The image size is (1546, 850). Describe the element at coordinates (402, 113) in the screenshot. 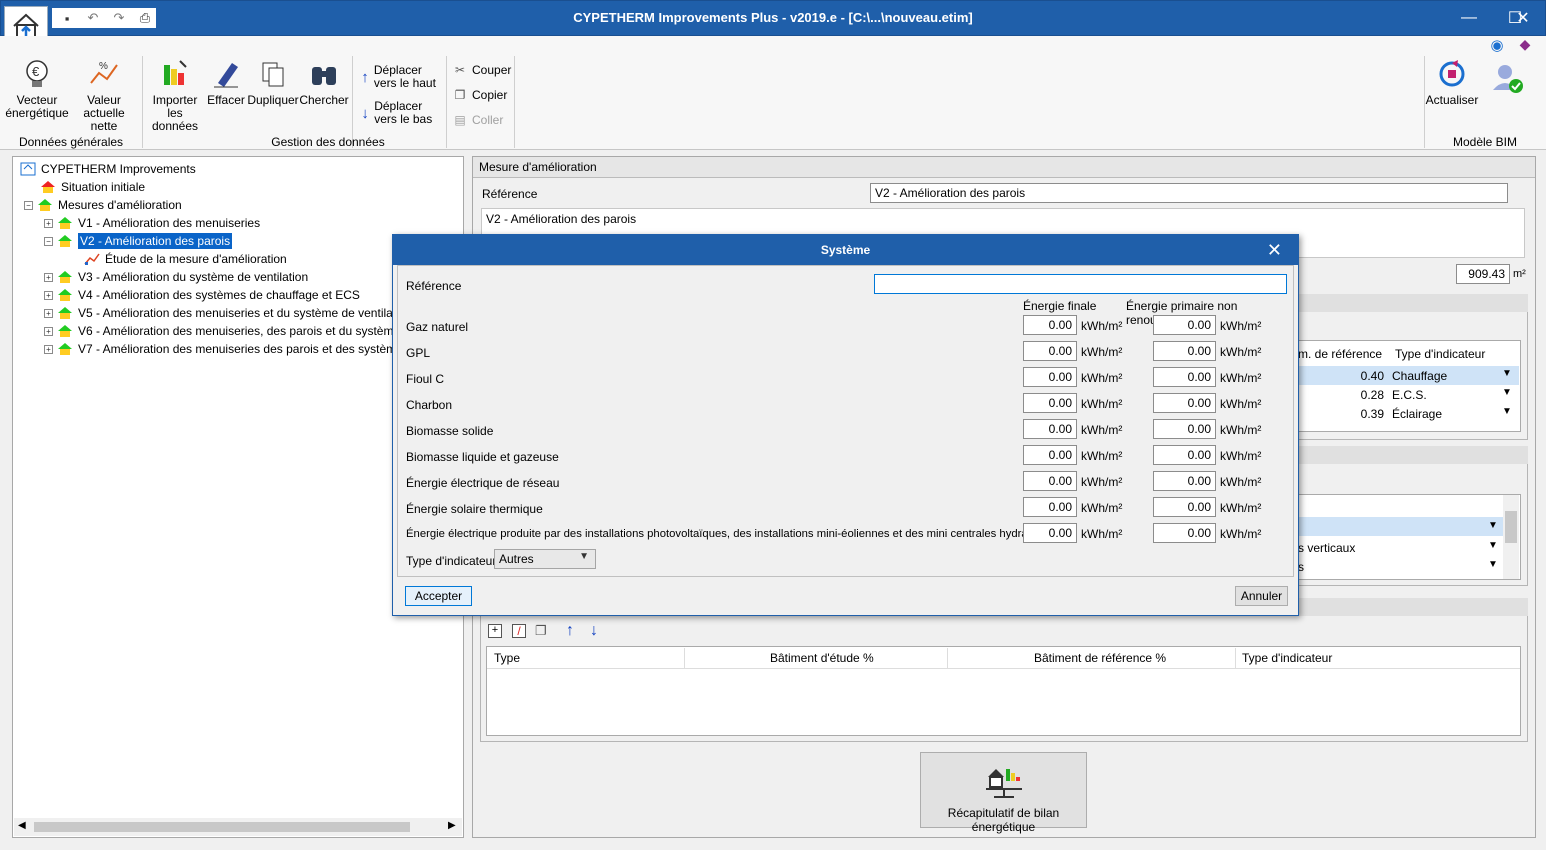

I see `deplacer-bas-button: ↓ Déplacer vers le bas` at that location.